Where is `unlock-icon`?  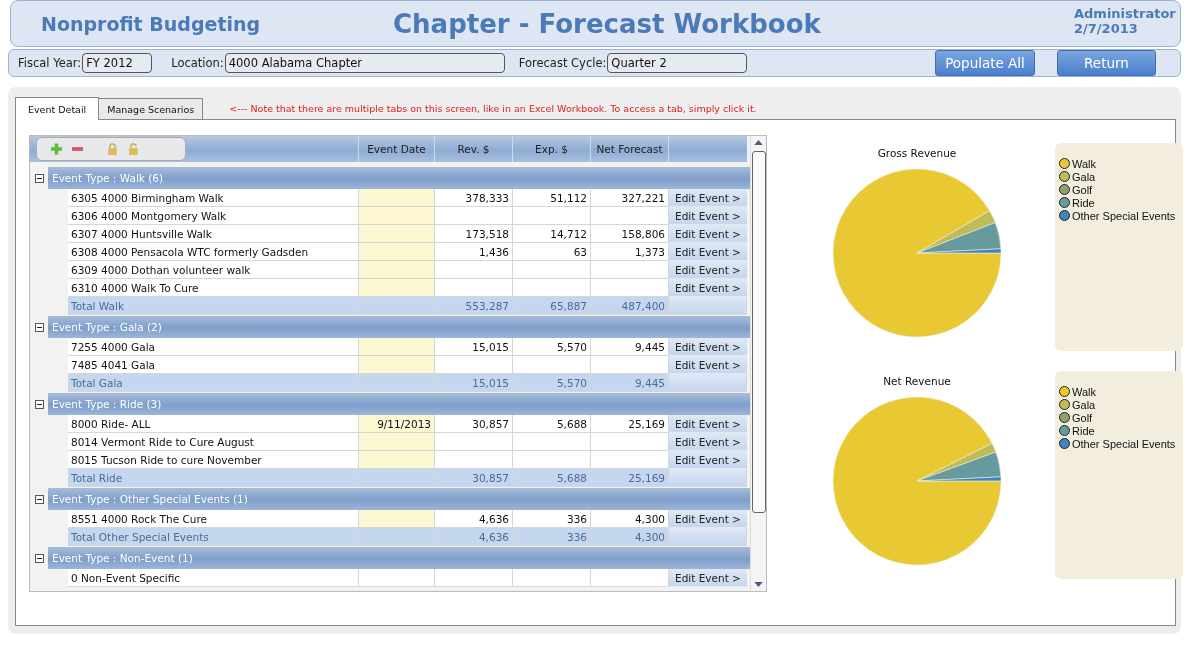 unlock-icon is located at coordinates (133, 149).